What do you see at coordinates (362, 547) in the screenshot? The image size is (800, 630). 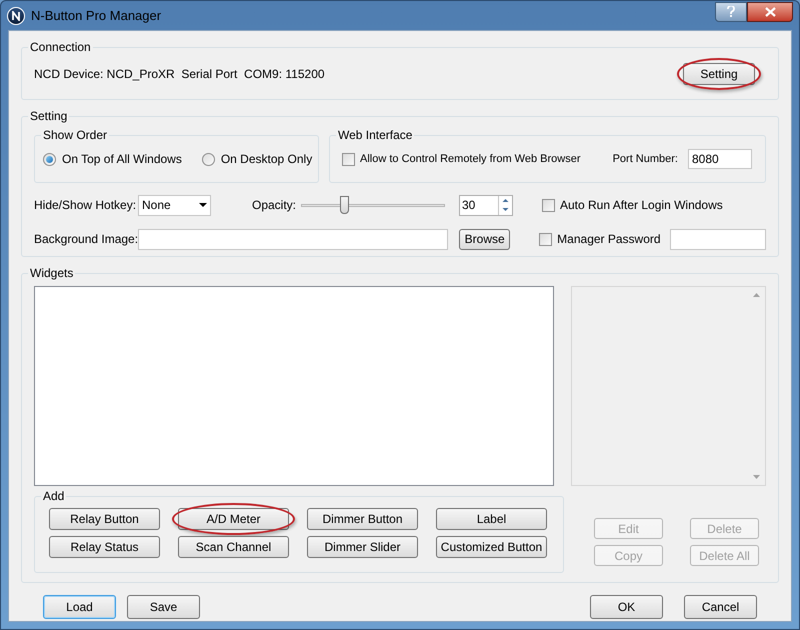 I see `push-button: Dimmer Slider` at bounding box center [362, 547].